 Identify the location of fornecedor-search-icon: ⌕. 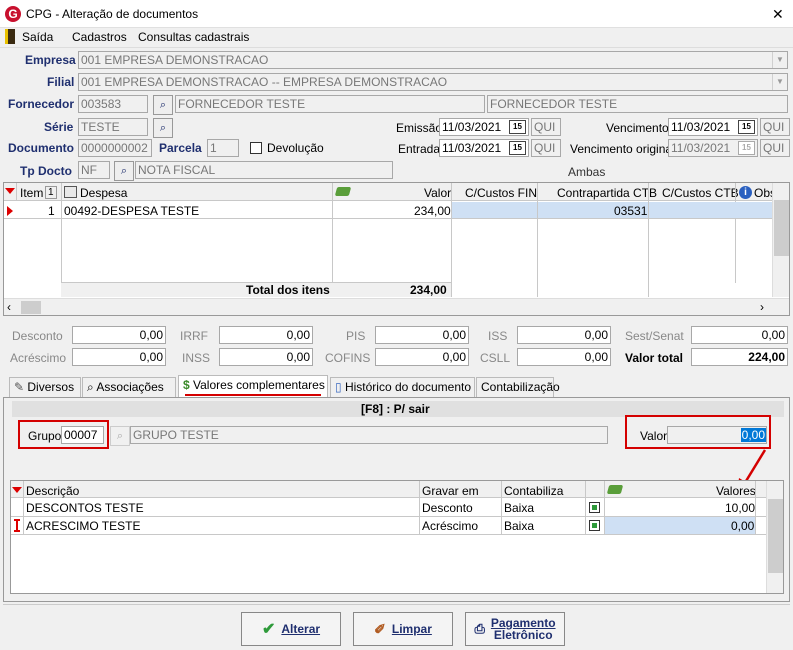
(163, 105).